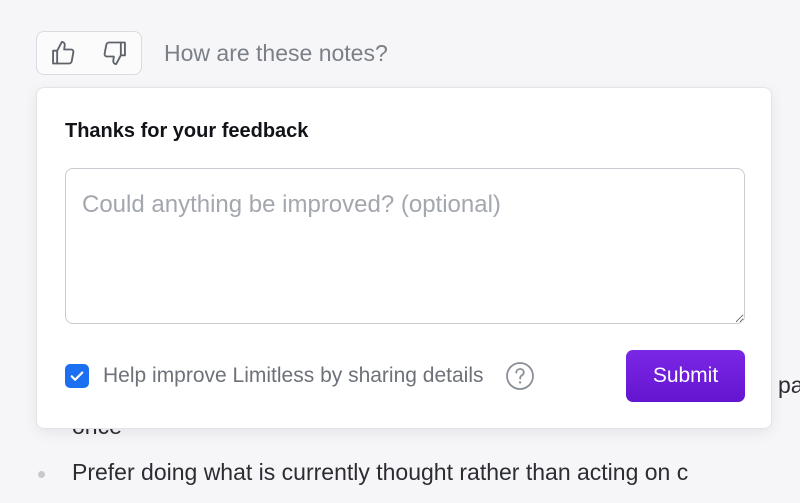 Image resolution: width=800 pixels, height=503 pixels. I want to click on thumbs-down-button, so click(115, 53).